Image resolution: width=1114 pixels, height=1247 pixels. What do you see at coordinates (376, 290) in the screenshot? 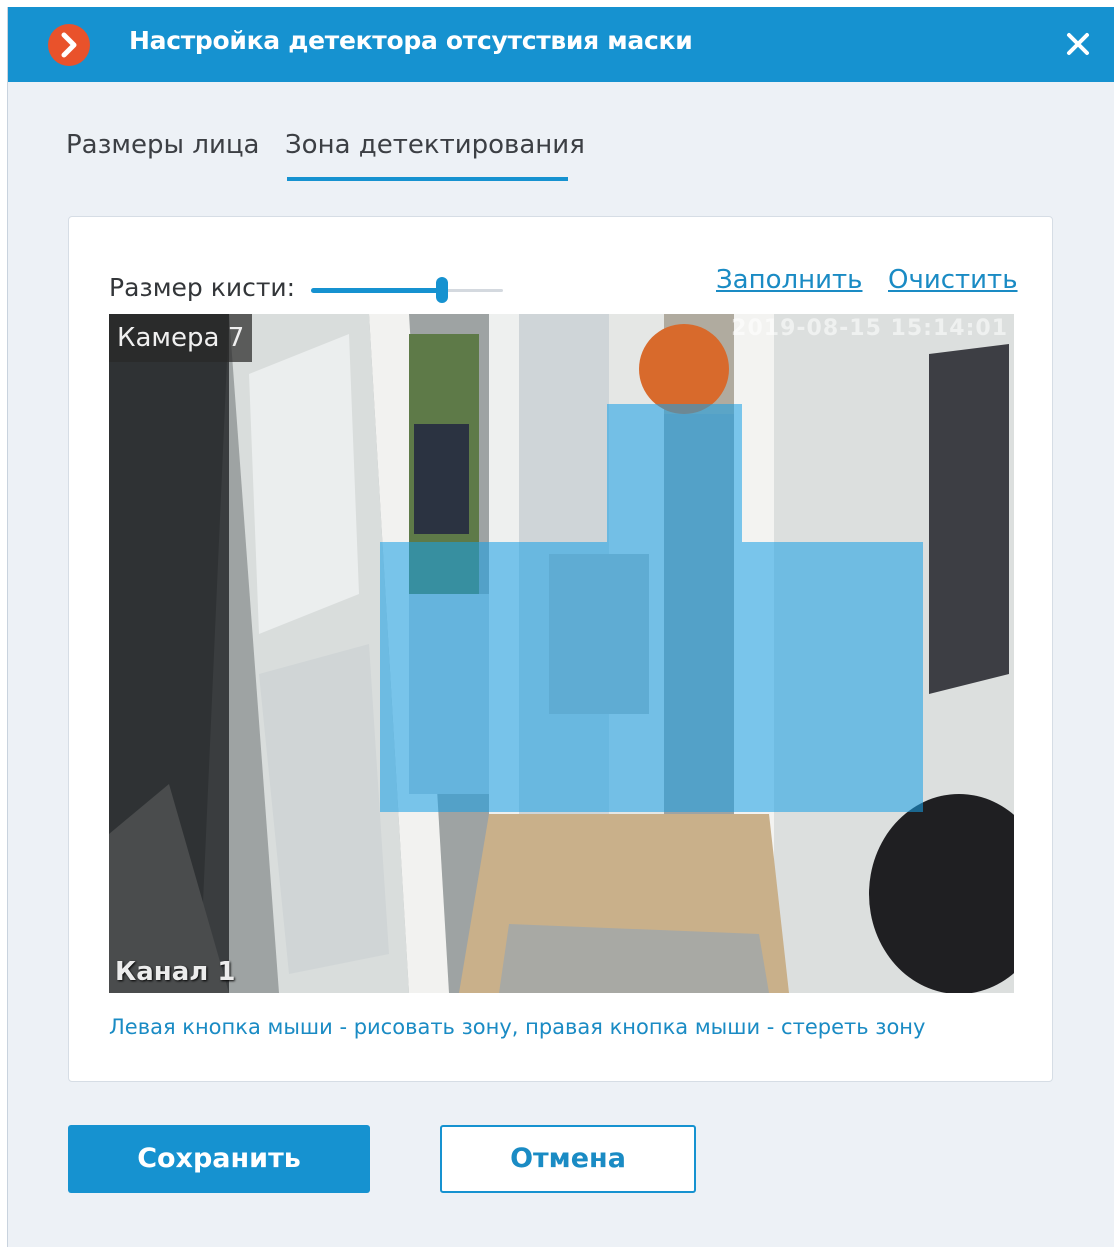
I see `slider-fill` at bounding box center [376, 290].